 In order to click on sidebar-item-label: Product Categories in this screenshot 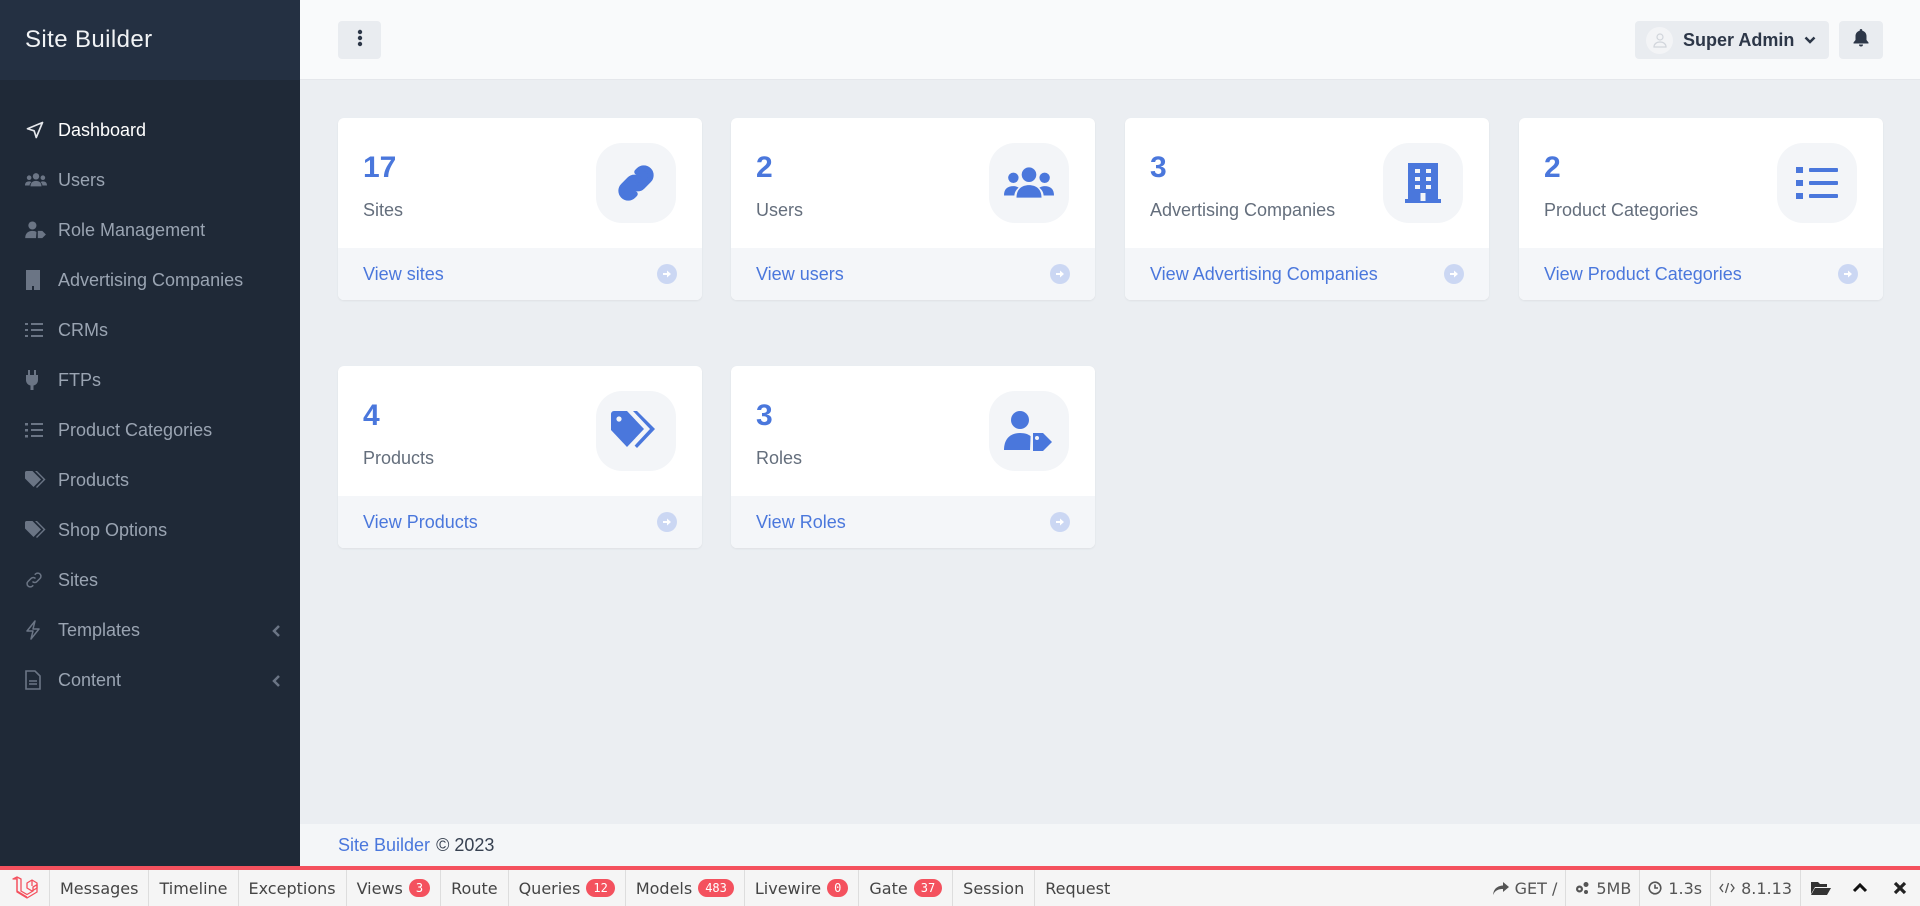, I will do `click(135, 429)`.